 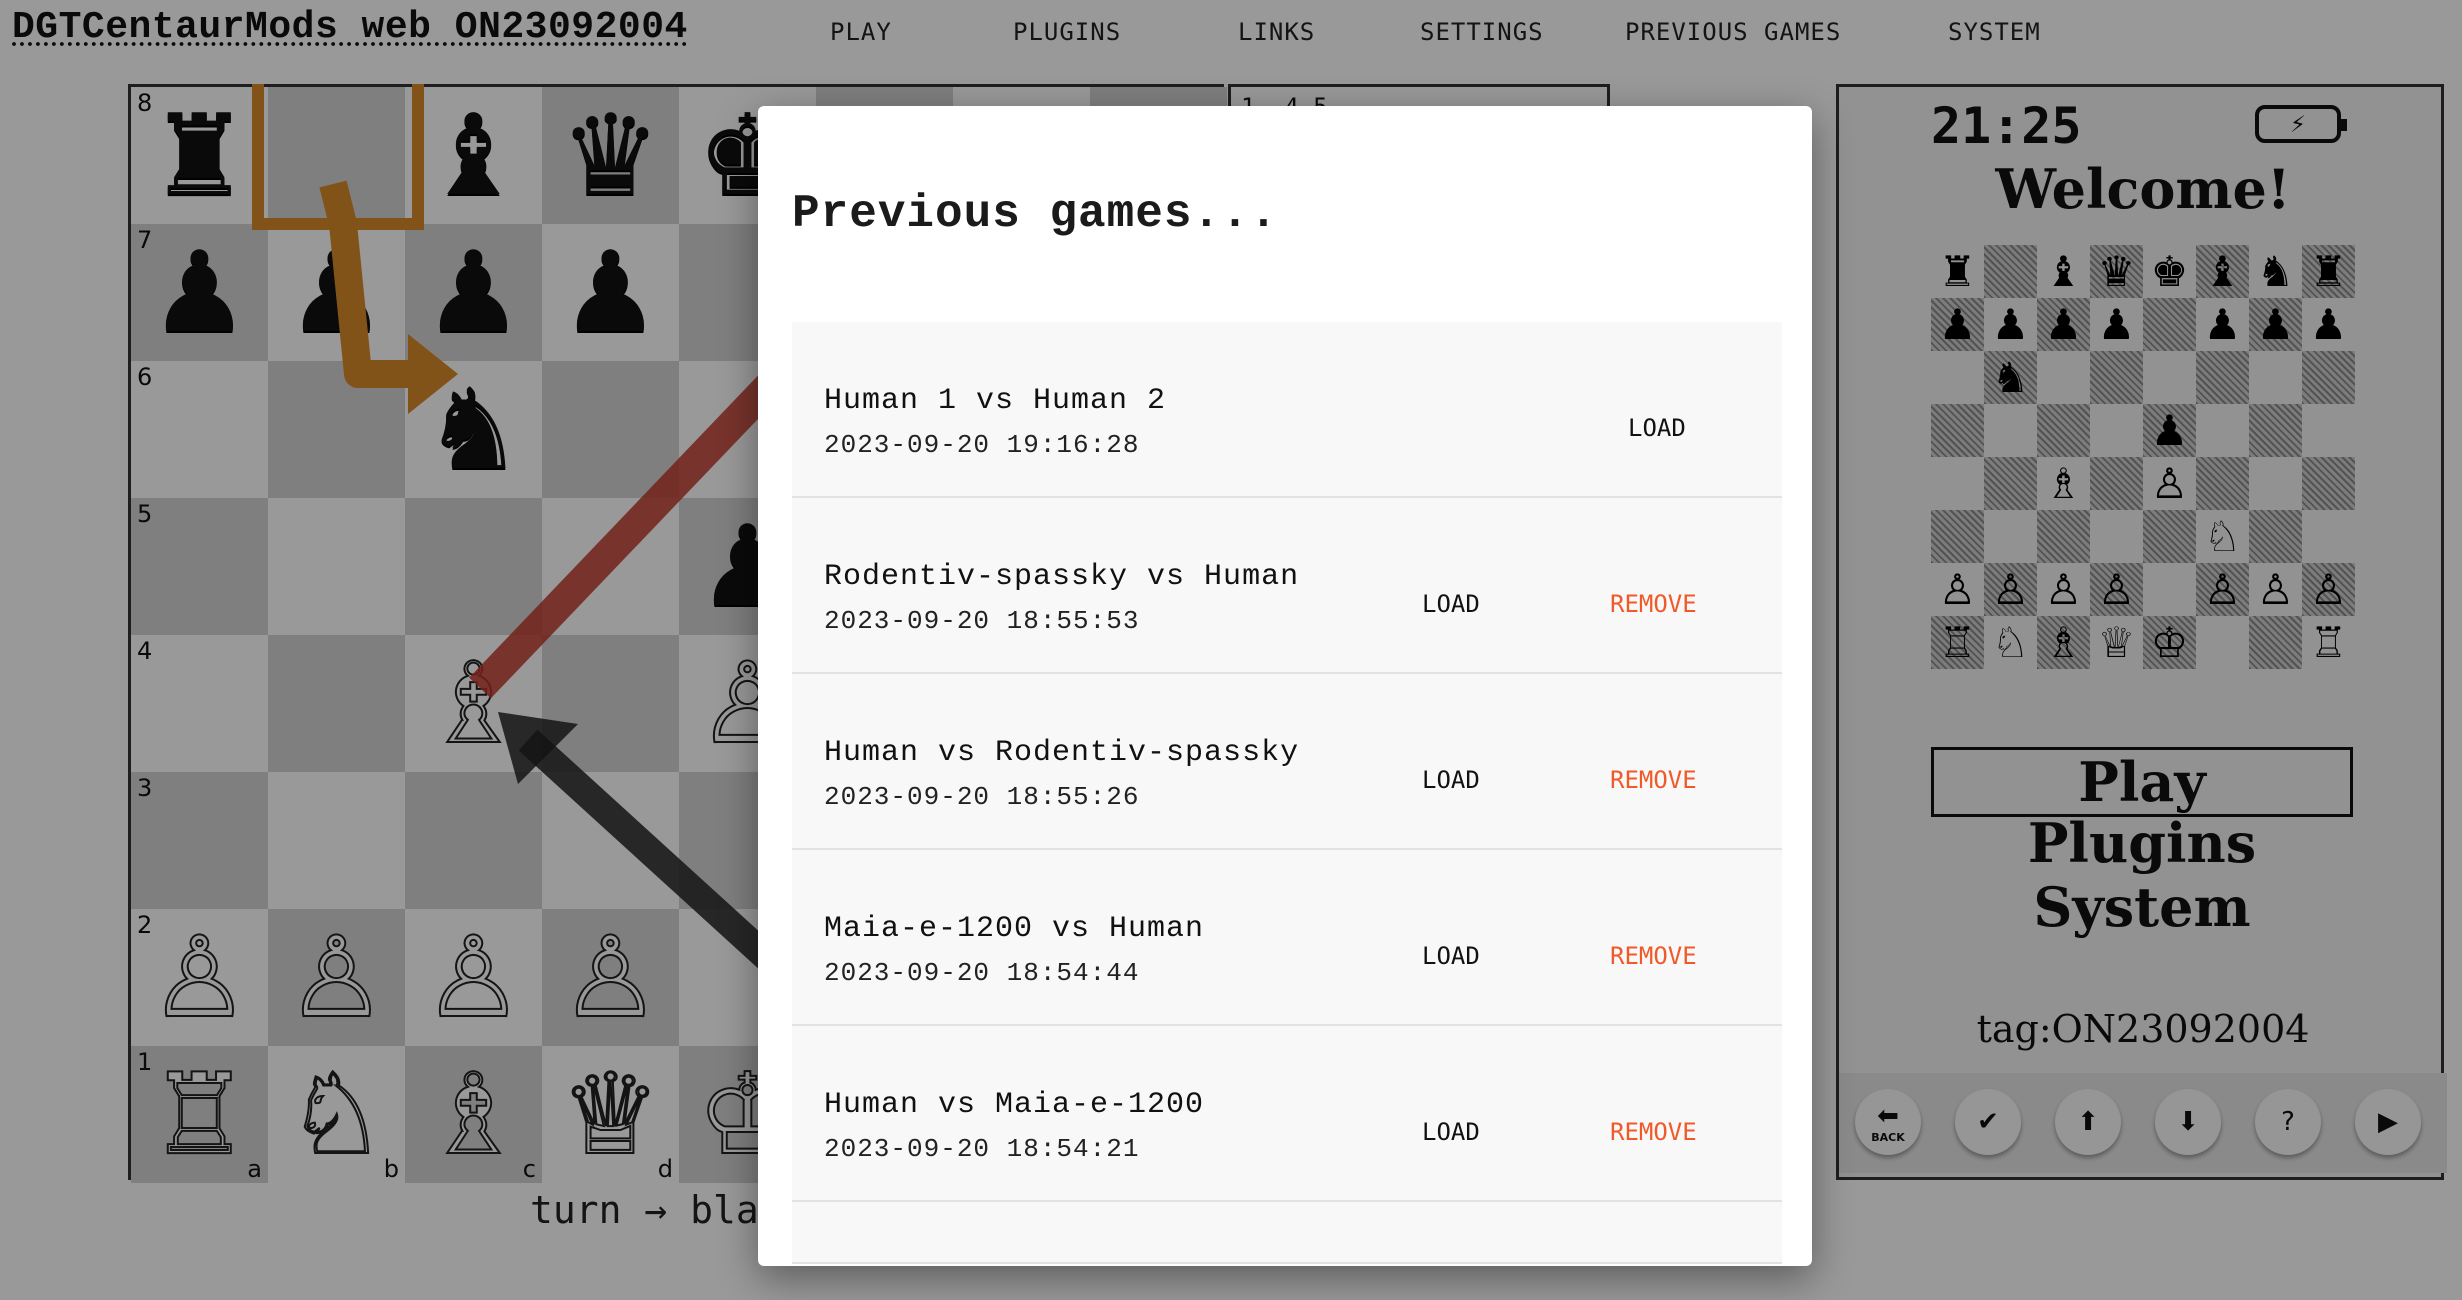 I want to click on game-date: 2023-09-20 18:55:26, so click(x=982, y=797).